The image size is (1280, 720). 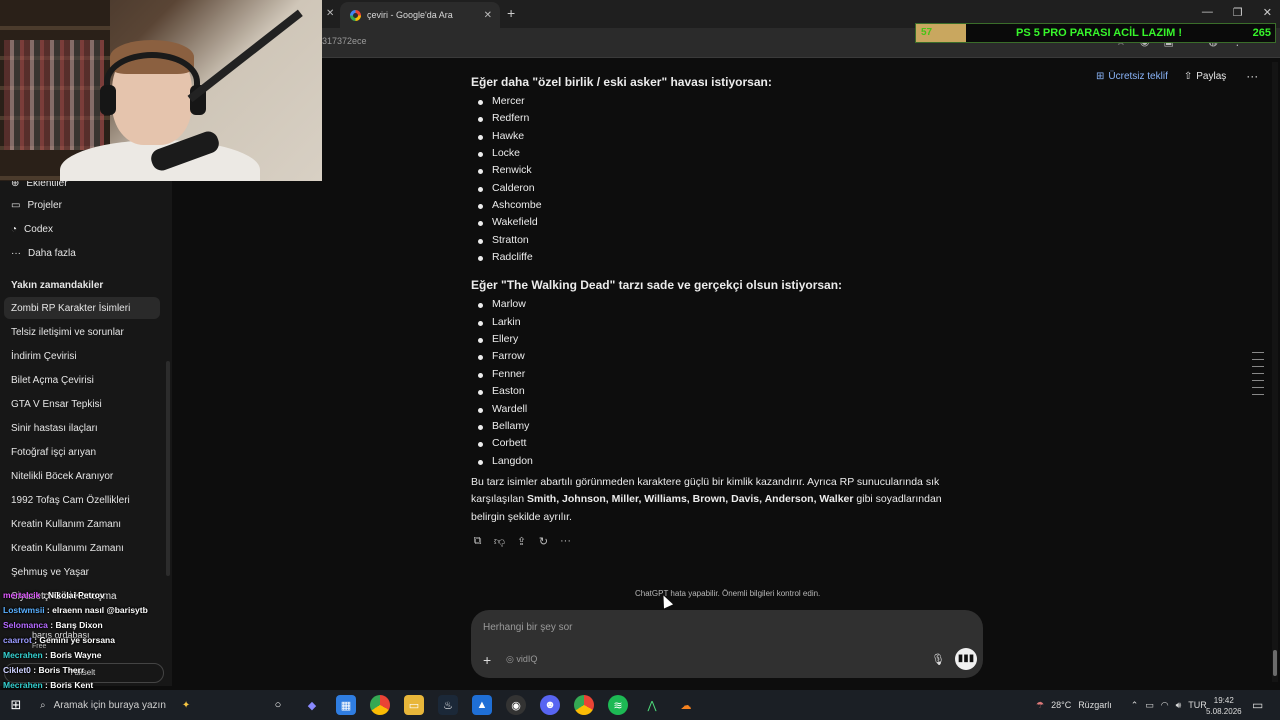 I want to click on chat-text: Boris Therr, so click(x=61, y=670).